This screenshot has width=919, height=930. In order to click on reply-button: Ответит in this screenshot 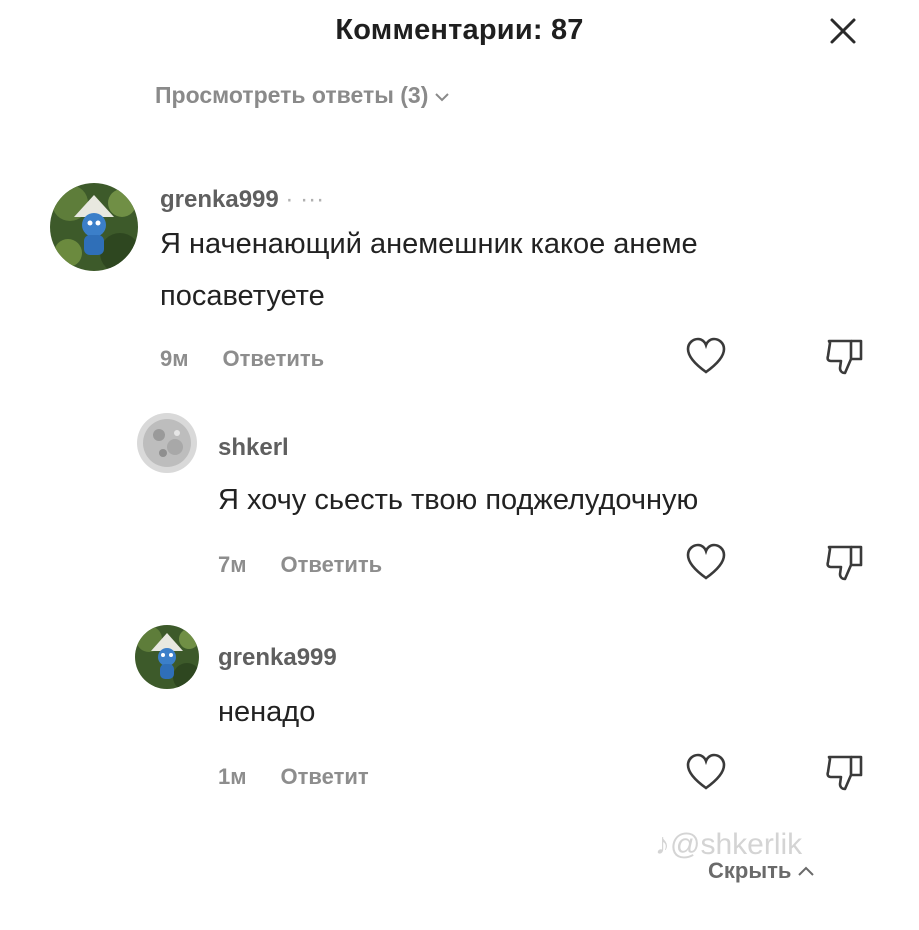, I will do `click(325, 777)`.